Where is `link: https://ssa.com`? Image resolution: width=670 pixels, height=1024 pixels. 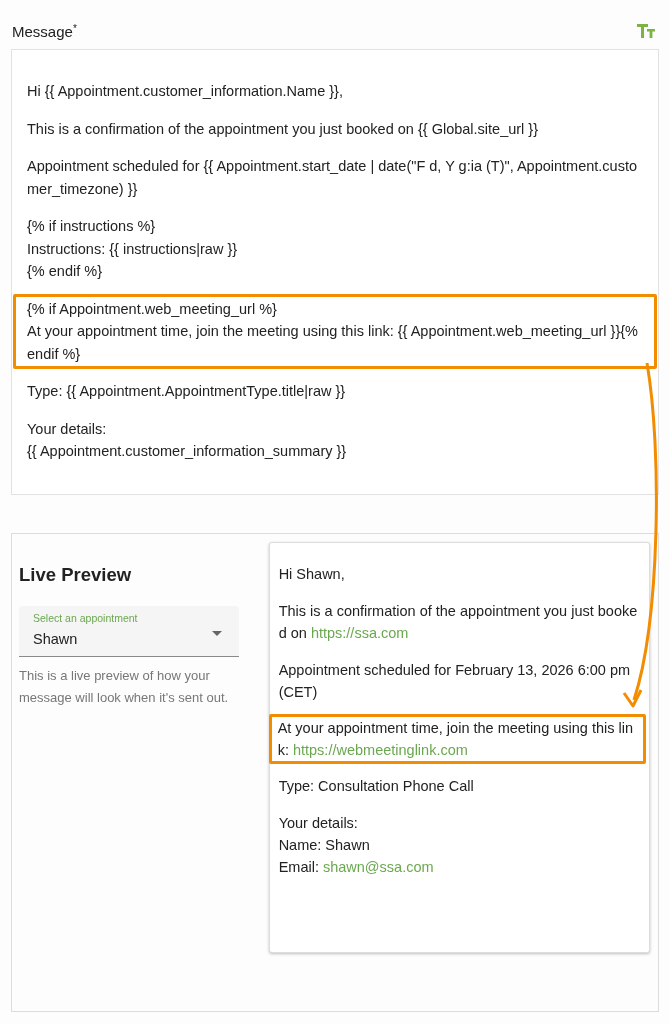 link: https://ssa.com is located at coordinates (359, 633).